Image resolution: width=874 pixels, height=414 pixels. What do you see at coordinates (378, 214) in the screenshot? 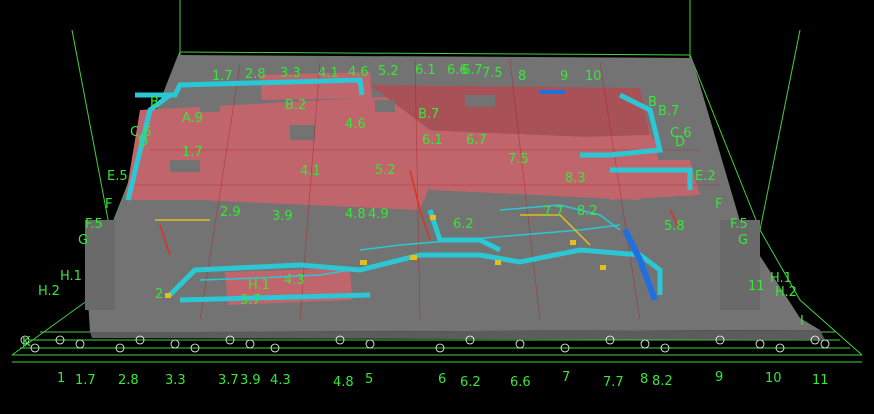
I see `zone-grid-label: 4.9` at bounding box center [378, 214].